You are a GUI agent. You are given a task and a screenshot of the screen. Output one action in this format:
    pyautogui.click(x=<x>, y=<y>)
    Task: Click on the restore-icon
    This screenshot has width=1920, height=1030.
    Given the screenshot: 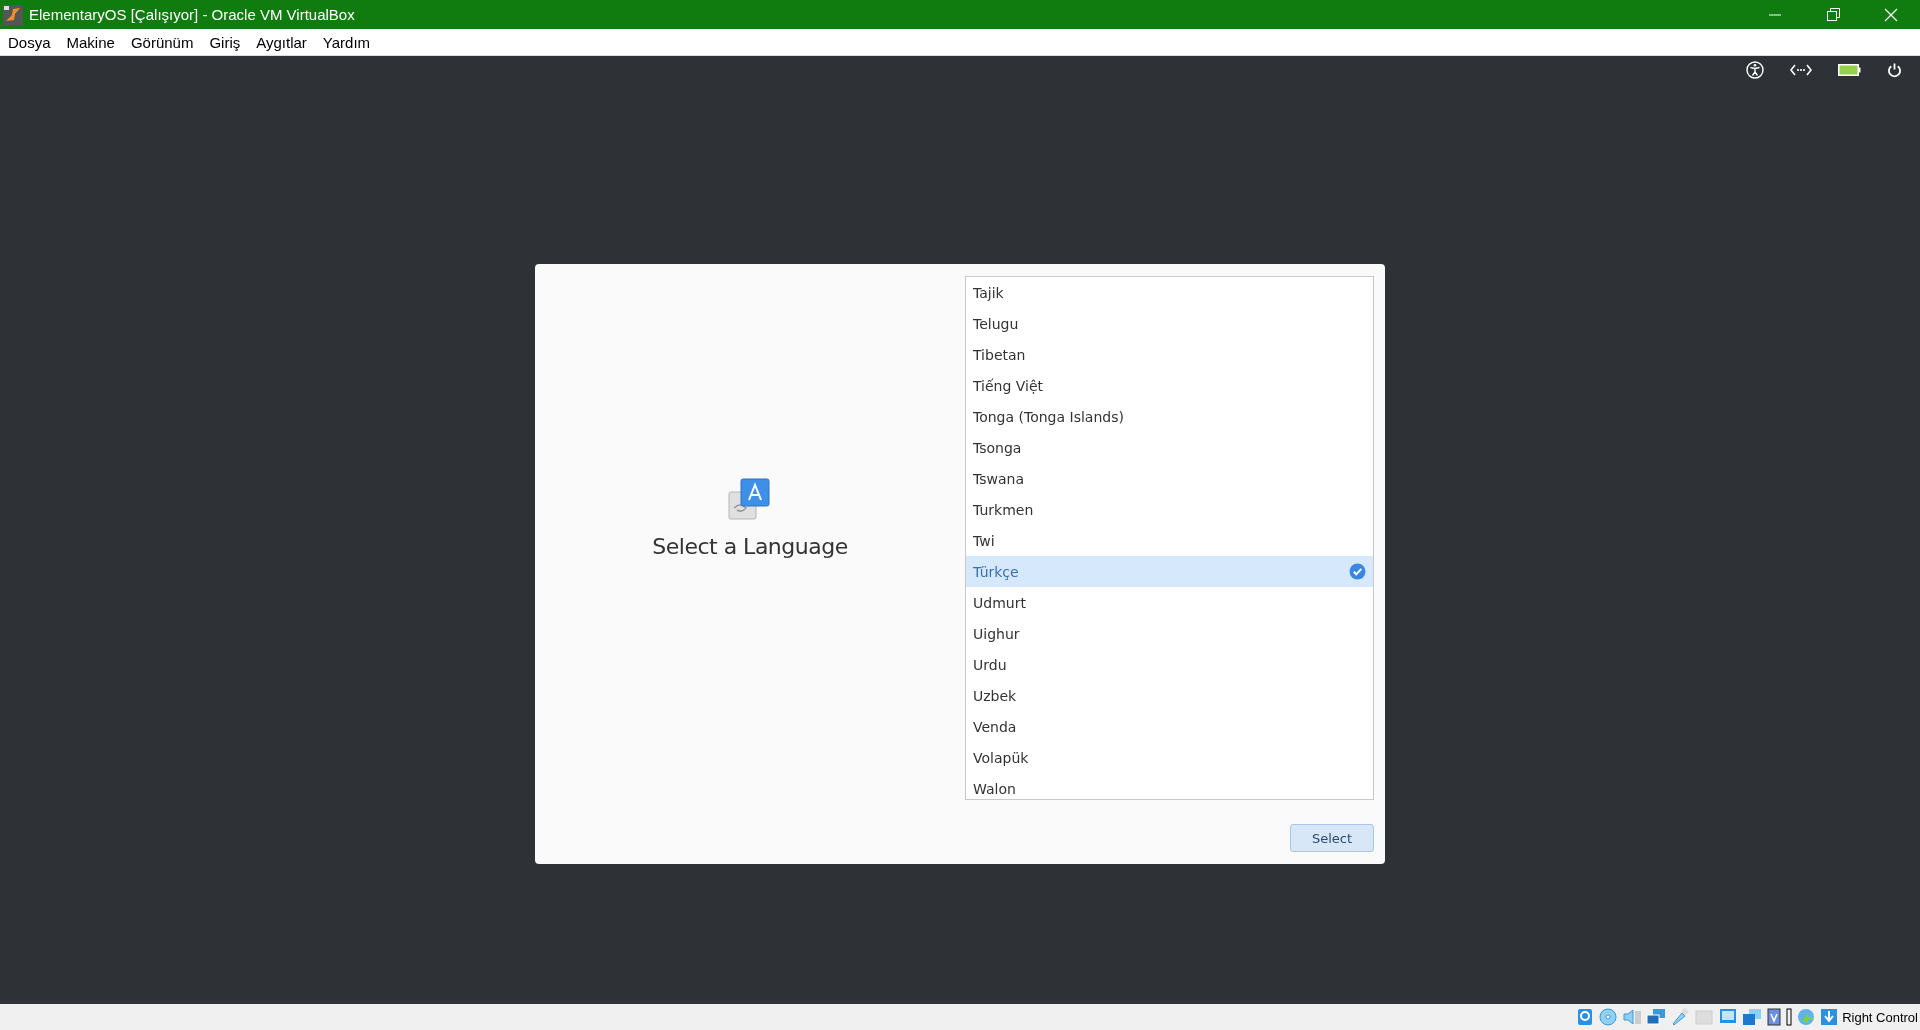 What is the action you would take?
    pyautogui.click(x=1833, y=14)
    